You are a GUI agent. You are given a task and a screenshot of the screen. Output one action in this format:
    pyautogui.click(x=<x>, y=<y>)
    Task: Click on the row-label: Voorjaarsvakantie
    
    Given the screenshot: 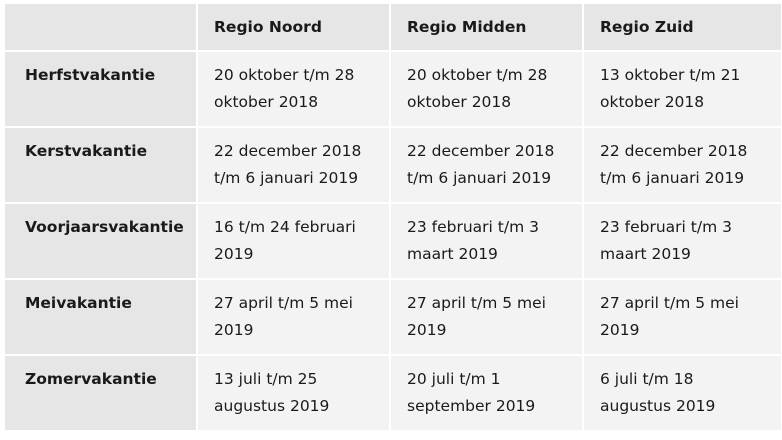 What is the action you would take?
    pyautogui.click(x=101, y=242)
    